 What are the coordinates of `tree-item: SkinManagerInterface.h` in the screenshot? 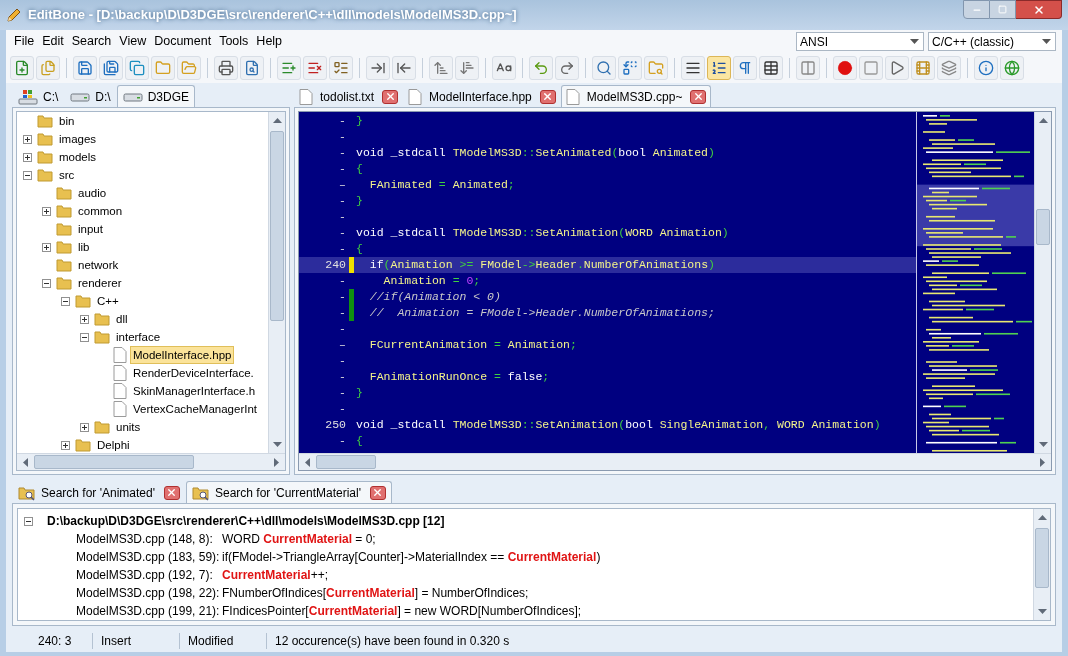 It's located at (194, 391).